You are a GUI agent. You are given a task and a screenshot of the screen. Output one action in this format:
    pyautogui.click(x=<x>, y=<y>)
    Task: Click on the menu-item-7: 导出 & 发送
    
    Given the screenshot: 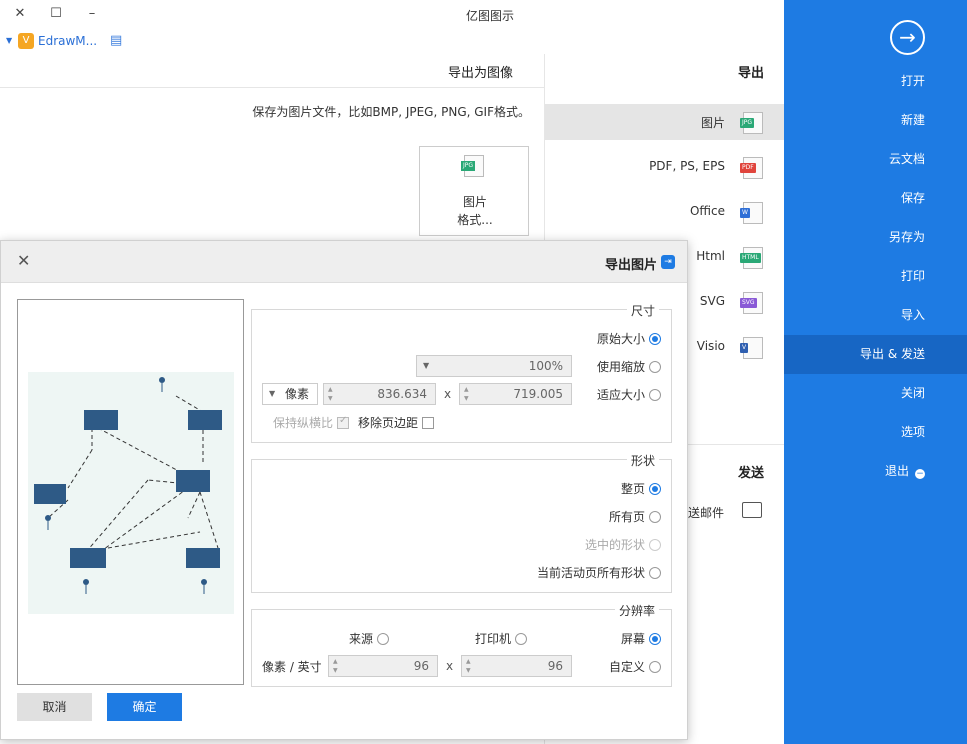 What is the action you would take?
    pyautogui.click(x=875, y=354)
    